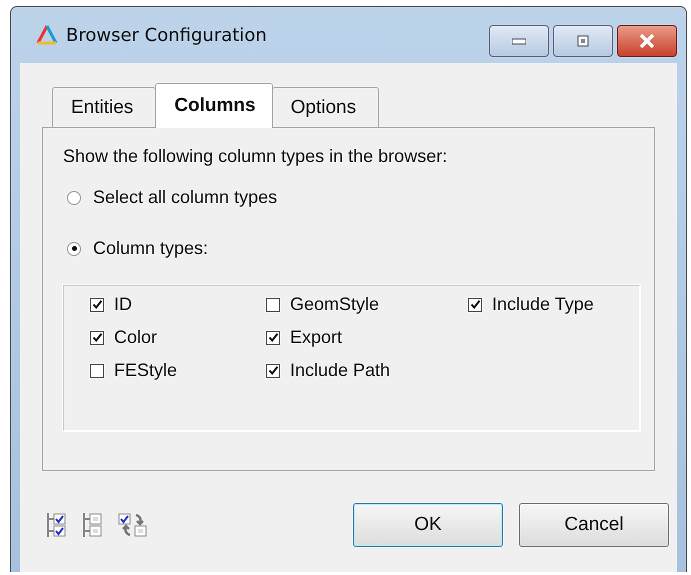  I want to click on close-icon, so click(647, 41).